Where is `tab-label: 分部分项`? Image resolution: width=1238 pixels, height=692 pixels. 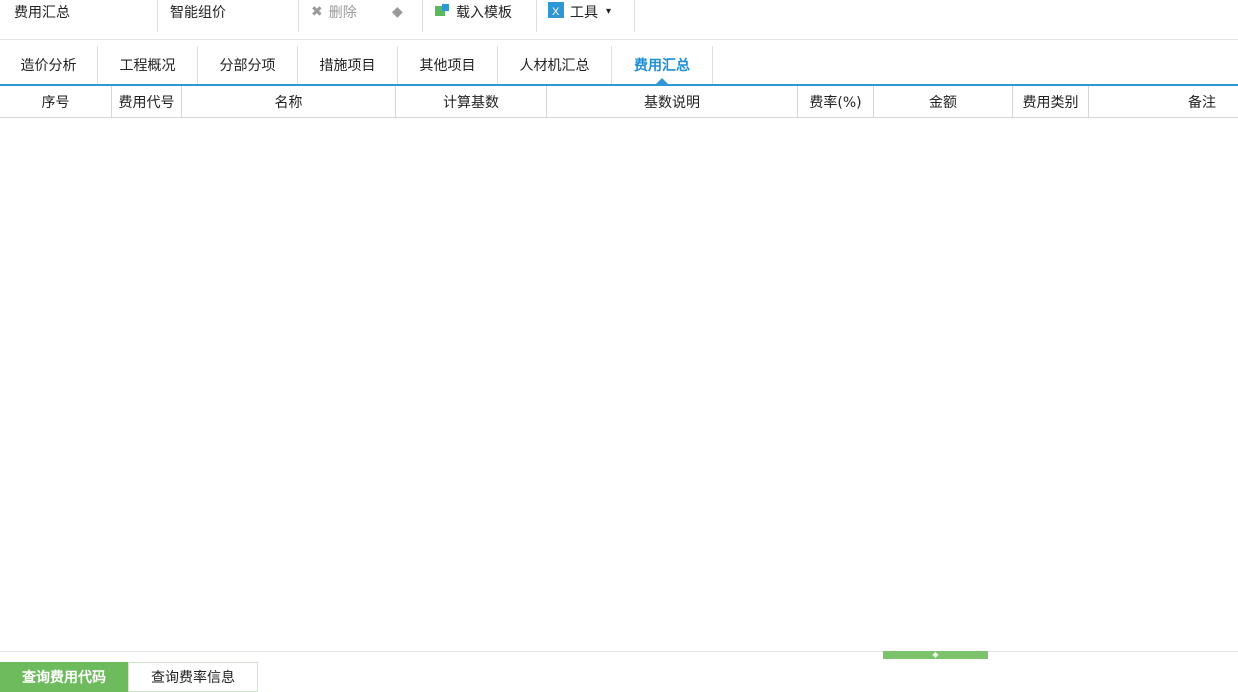 tab-label: 分部分项 is located at coordinates (247, 66).